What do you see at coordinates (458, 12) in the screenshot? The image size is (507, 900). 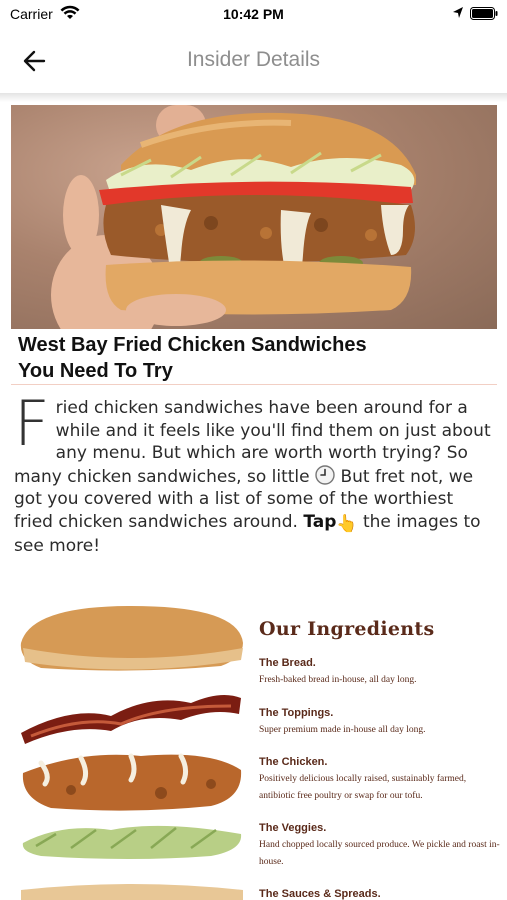 I see `location-arrow-icon` at bounding box center [458, 12].